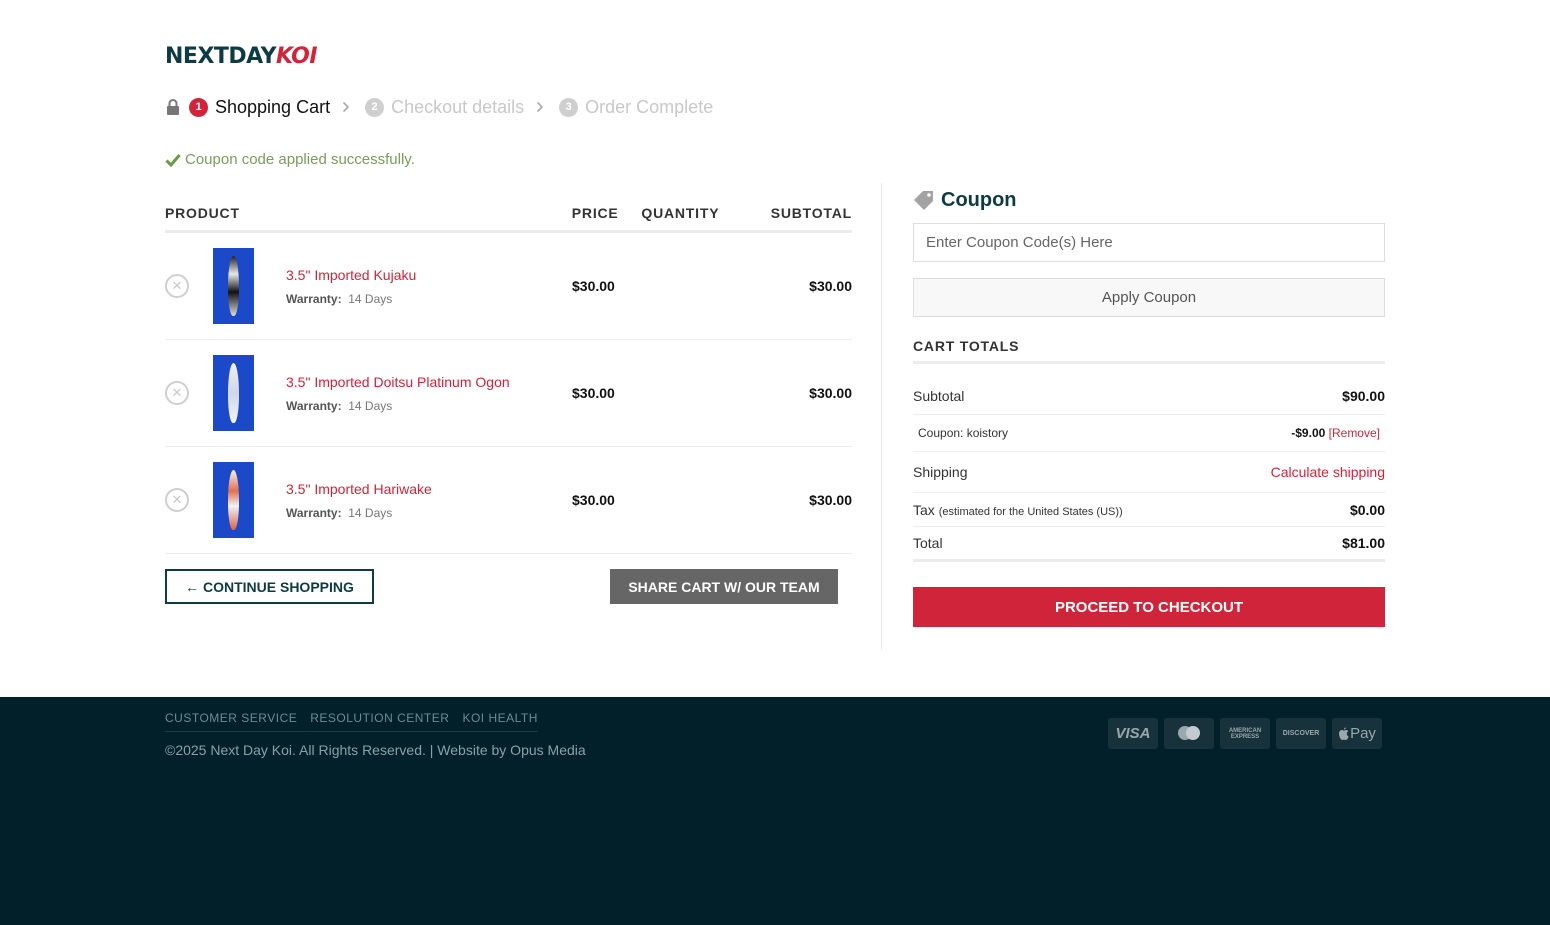 The image size is (1550, 925). Describe the element at coordinates (457, 107) in the screenshot. I see `step-checkout-details: Checkout details` at that location.